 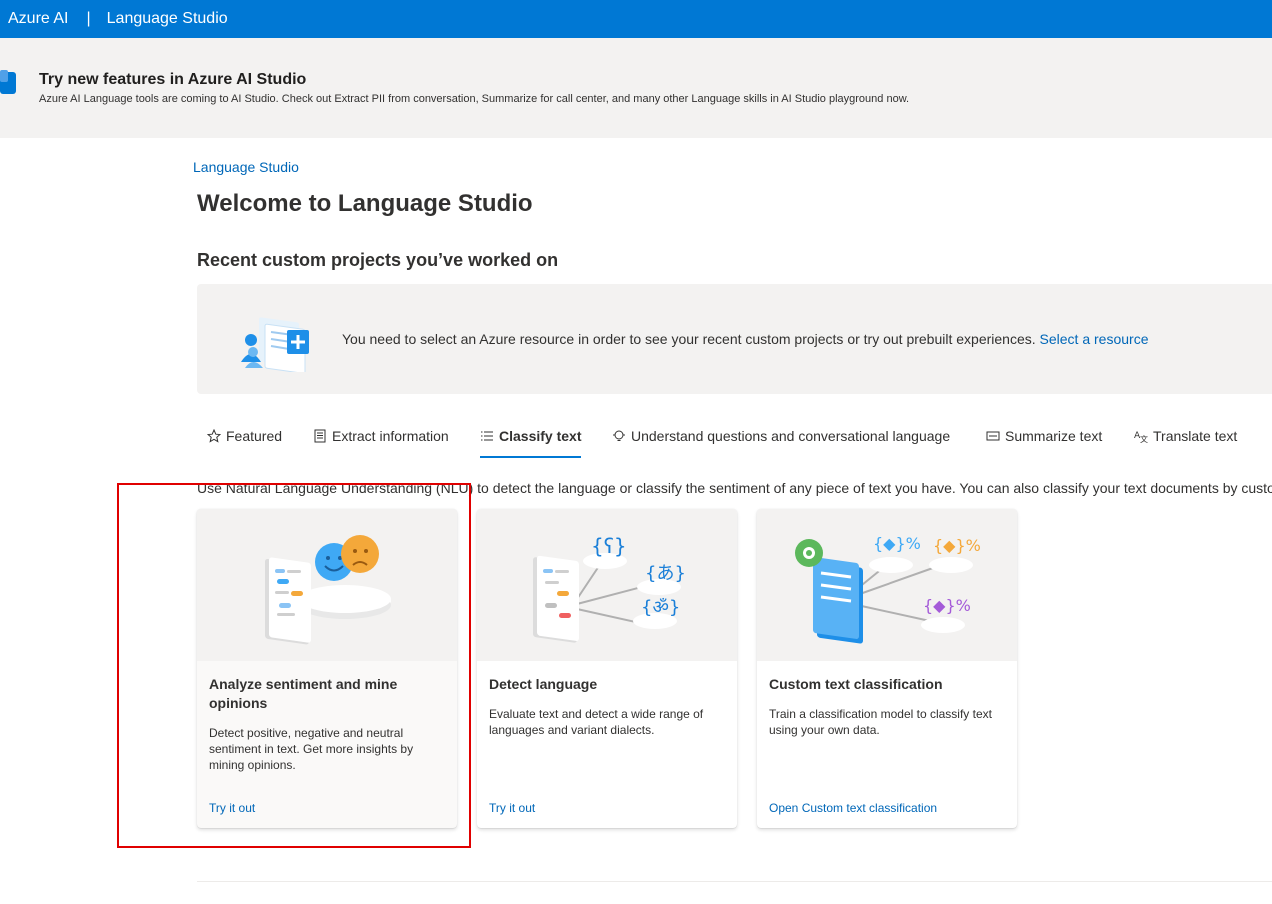 I want to click on card-illustration, so click(x=327, y=585).